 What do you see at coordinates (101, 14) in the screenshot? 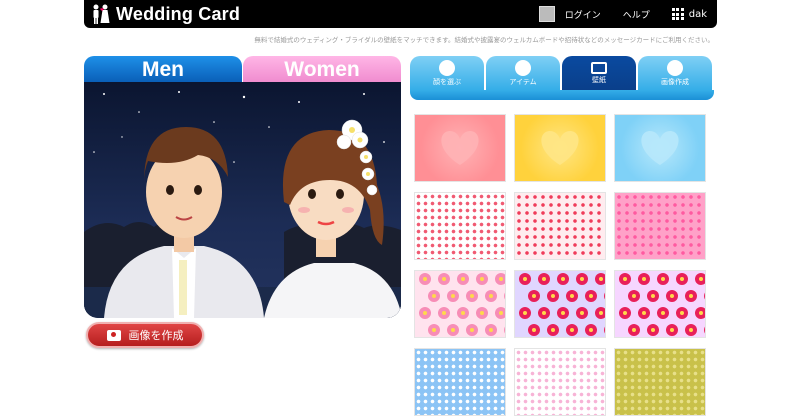
I see `couple-logo-icon` at bounding box center [101, 14].